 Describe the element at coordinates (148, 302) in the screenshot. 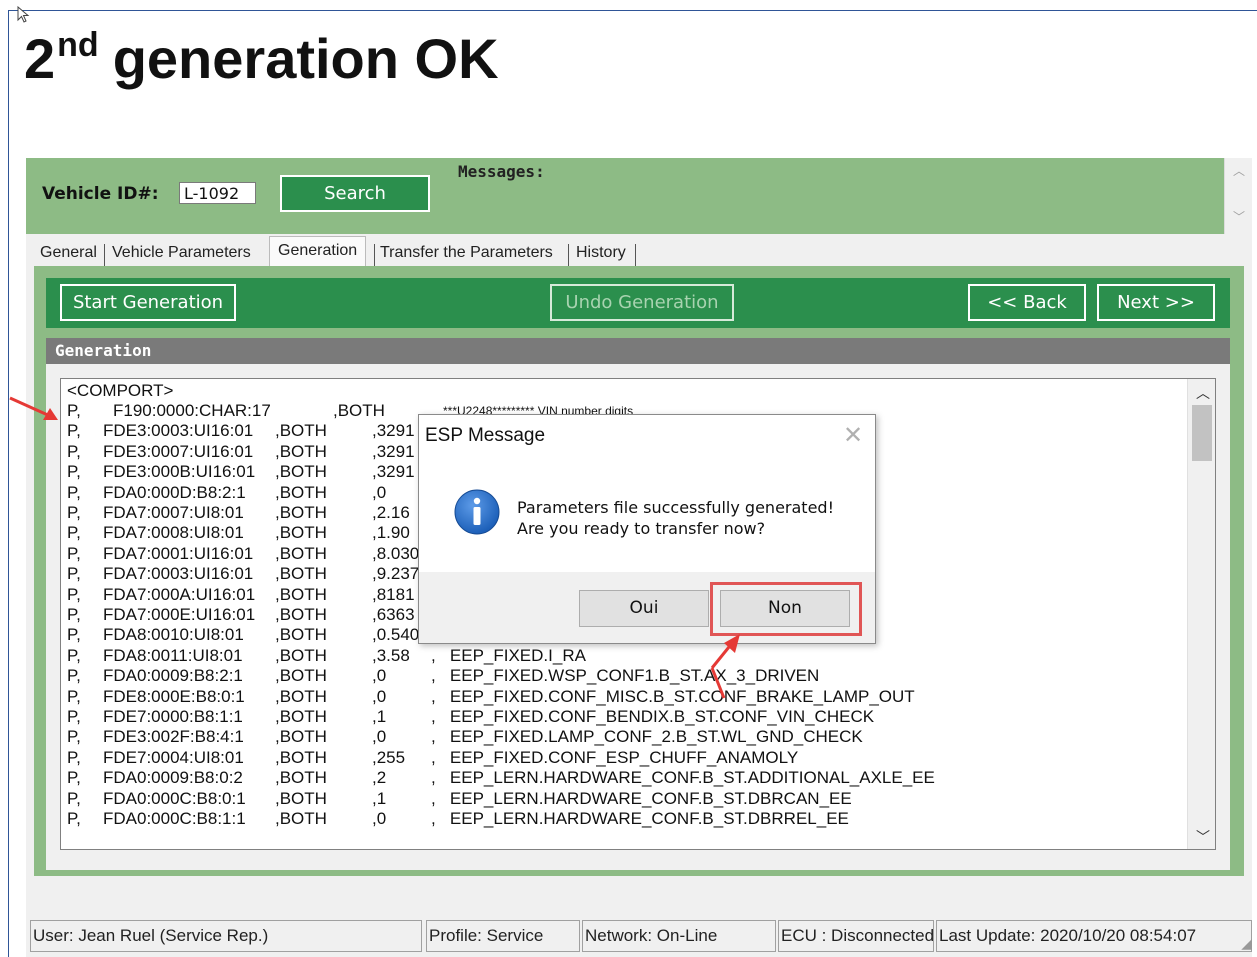

I see `start-generation-button: Start Generation` at that location.